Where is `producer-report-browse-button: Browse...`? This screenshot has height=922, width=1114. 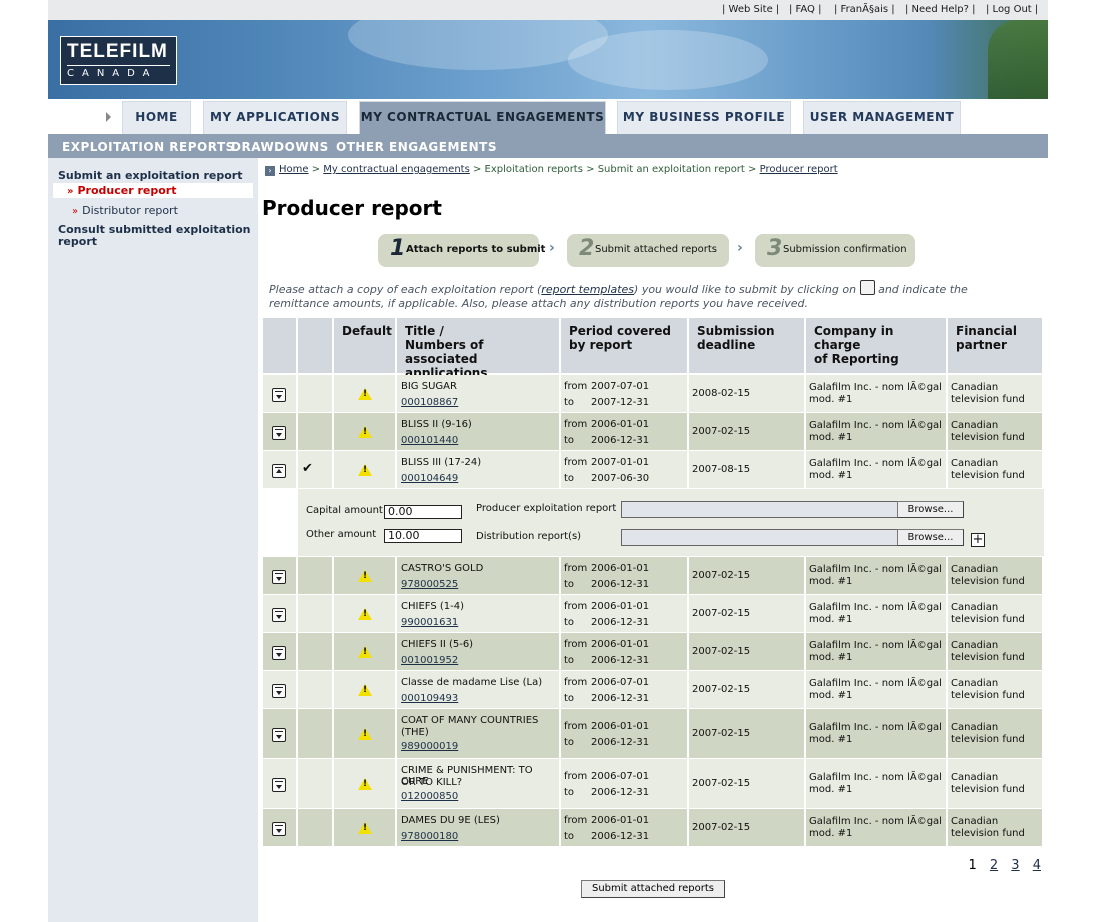 producer-report-browse-button: Browse... is located at coordinates (930, 509).